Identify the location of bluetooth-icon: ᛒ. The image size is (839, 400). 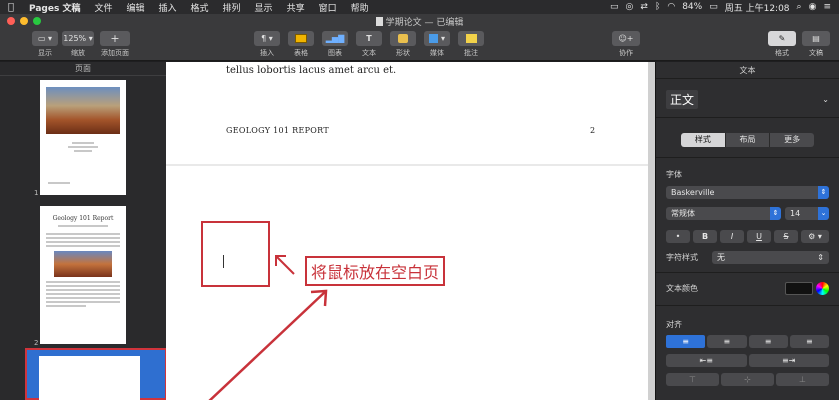
(657, 7).